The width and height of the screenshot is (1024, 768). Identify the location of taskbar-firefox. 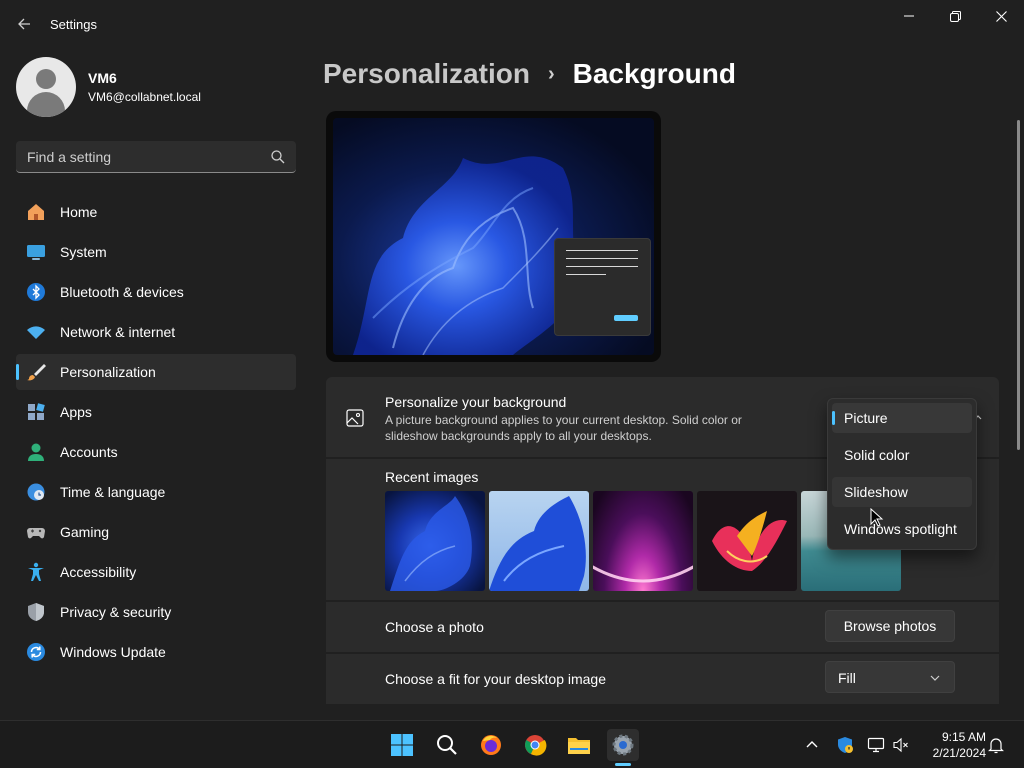
(491, 745).